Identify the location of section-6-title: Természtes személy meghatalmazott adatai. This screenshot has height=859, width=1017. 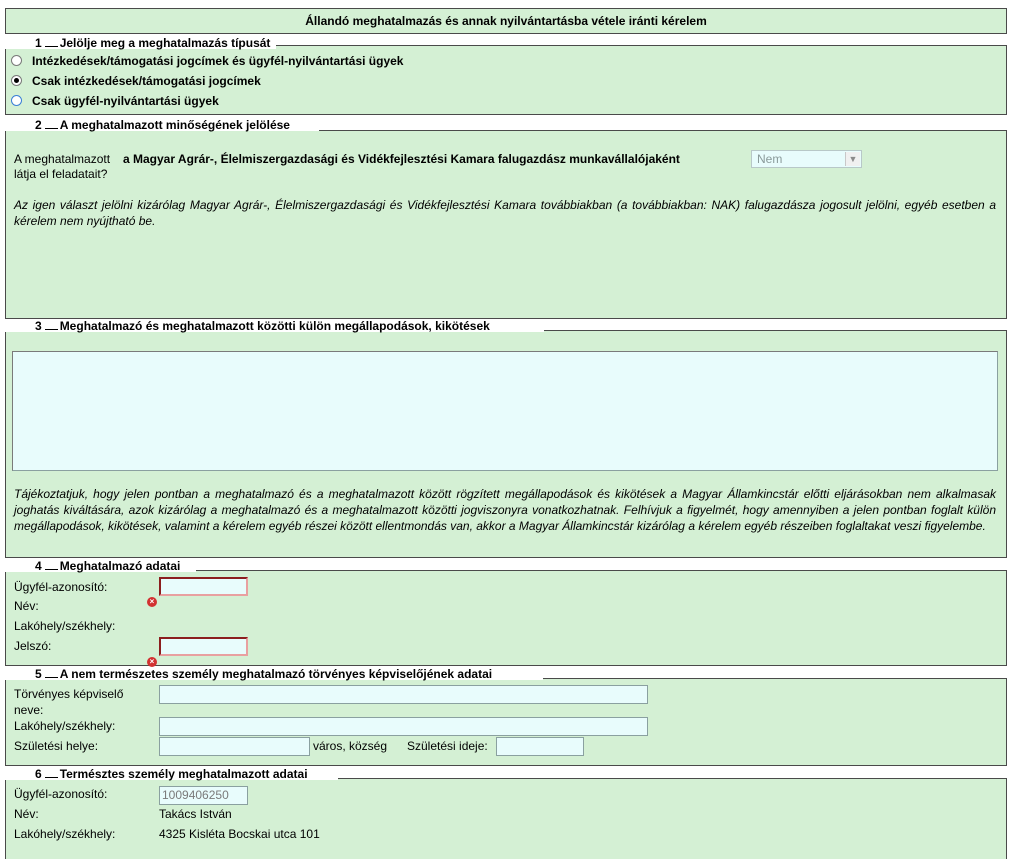
(183, 774).